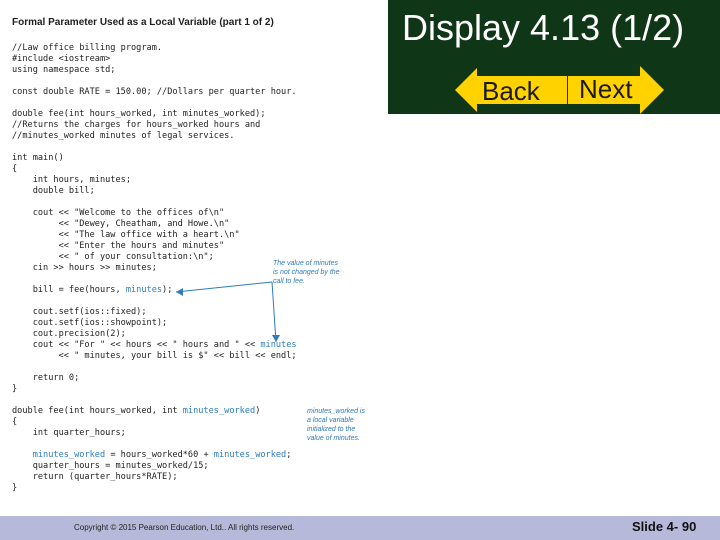 The image size is (720, 540). I want to click on pointer-to-output, so click(274, 312).